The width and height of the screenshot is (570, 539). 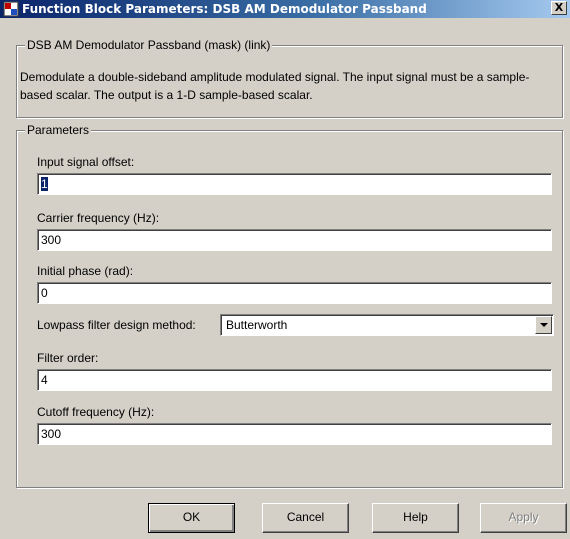 What do you see at coordinates (523, 518) in the screenshot?
I see `apply-button: Apply` at bounding box center [523, 518].